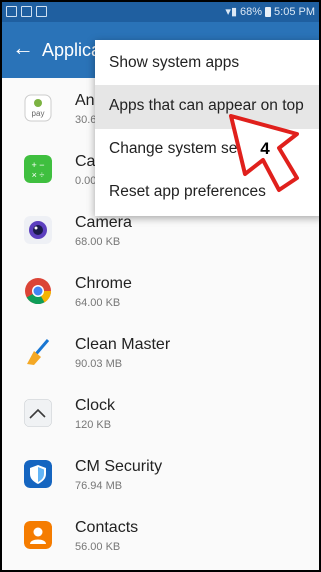  What do you see at coordinates (38, 230) in the screenshot?
I see `camera-icon` at bounding box center [38, 230].